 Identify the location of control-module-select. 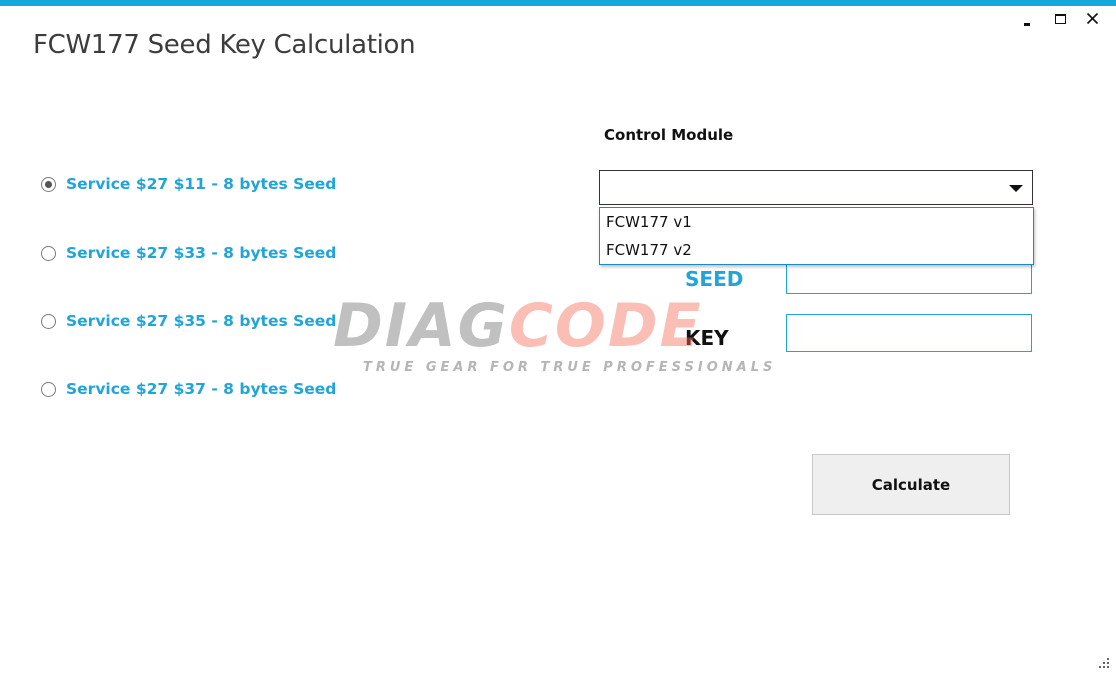
(816, 187).